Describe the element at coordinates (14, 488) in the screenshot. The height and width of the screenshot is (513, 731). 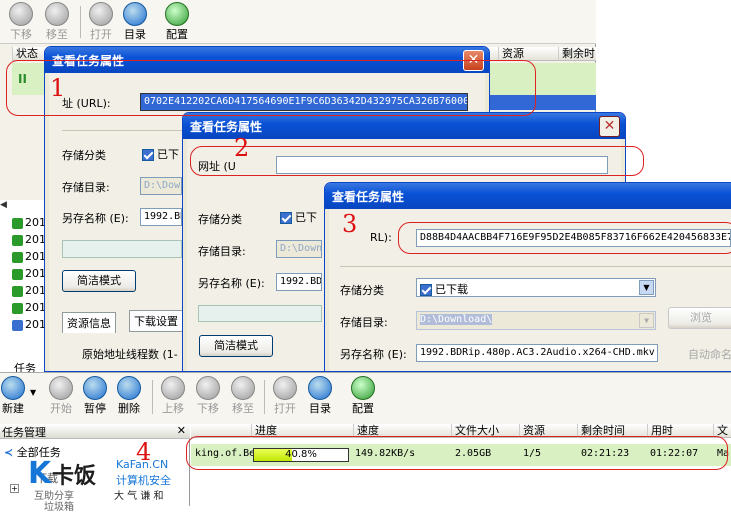
I see `tree-expand-icon: +` at that location.